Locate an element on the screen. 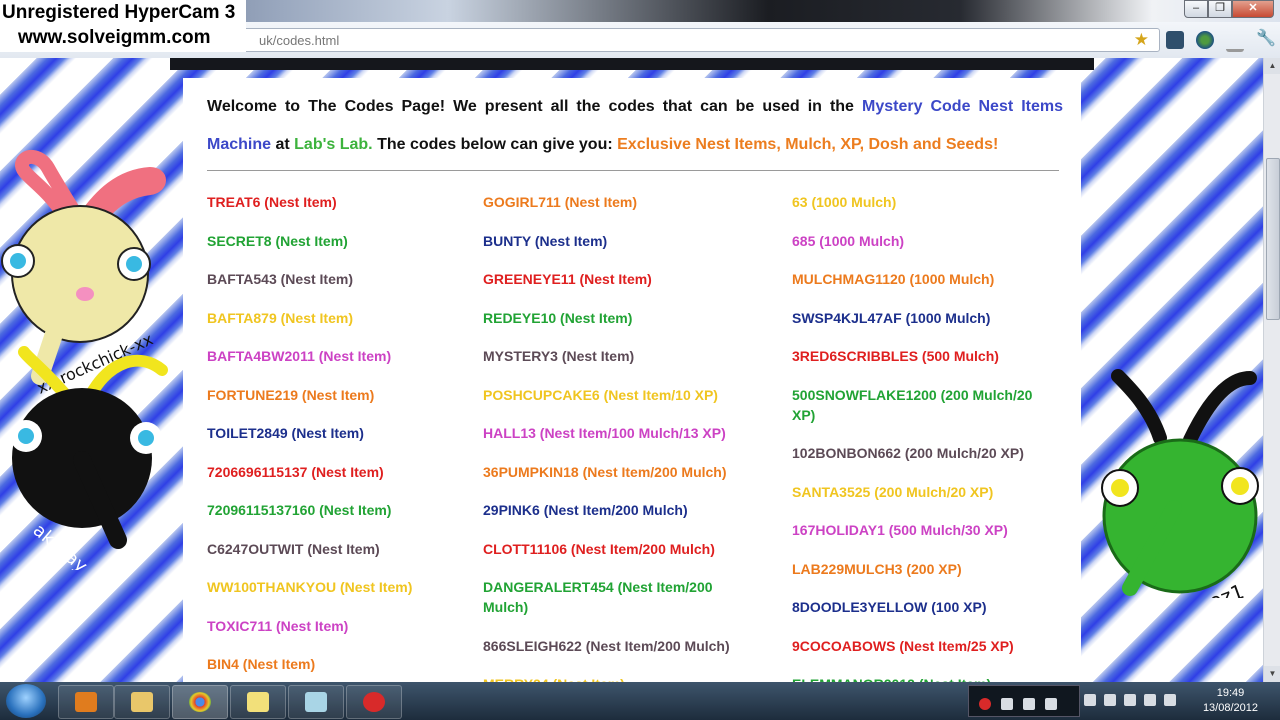 The width and height of the screenshot is (1280, 720). intro-text-2: at is located at coordinates (283, 144).